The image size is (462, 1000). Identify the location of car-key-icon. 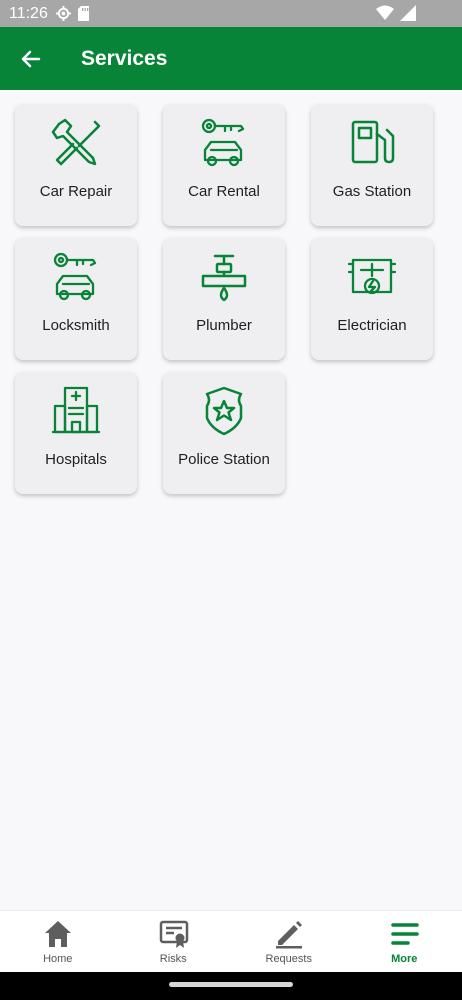
(223, 142).